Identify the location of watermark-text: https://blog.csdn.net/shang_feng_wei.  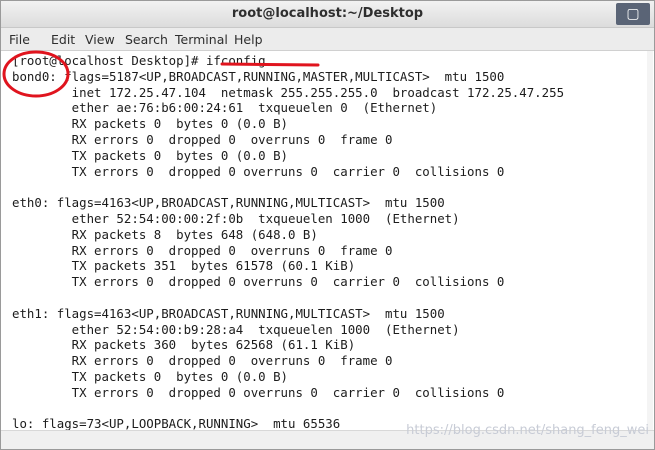
(527, 430).